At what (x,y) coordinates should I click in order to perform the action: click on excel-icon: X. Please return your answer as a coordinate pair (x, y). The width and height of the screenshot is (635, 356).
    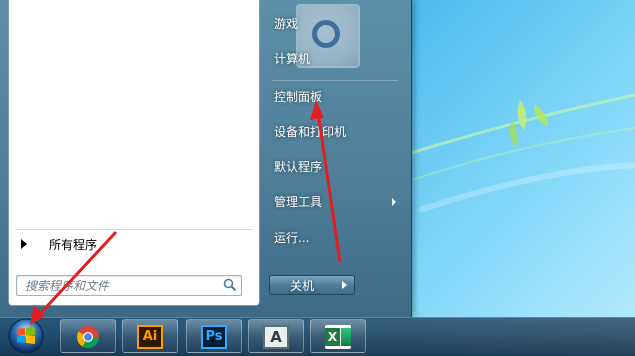
    Looking at the image, I should click on (338, 337).